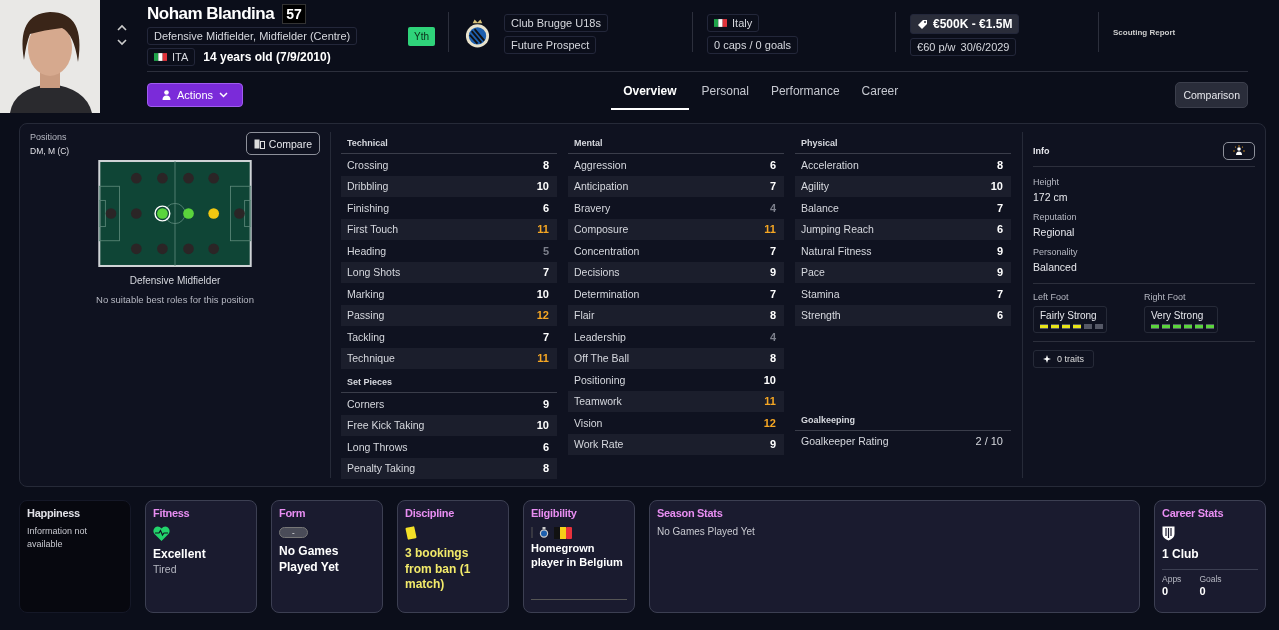  I want to click on person-icon, so click(166, 94).